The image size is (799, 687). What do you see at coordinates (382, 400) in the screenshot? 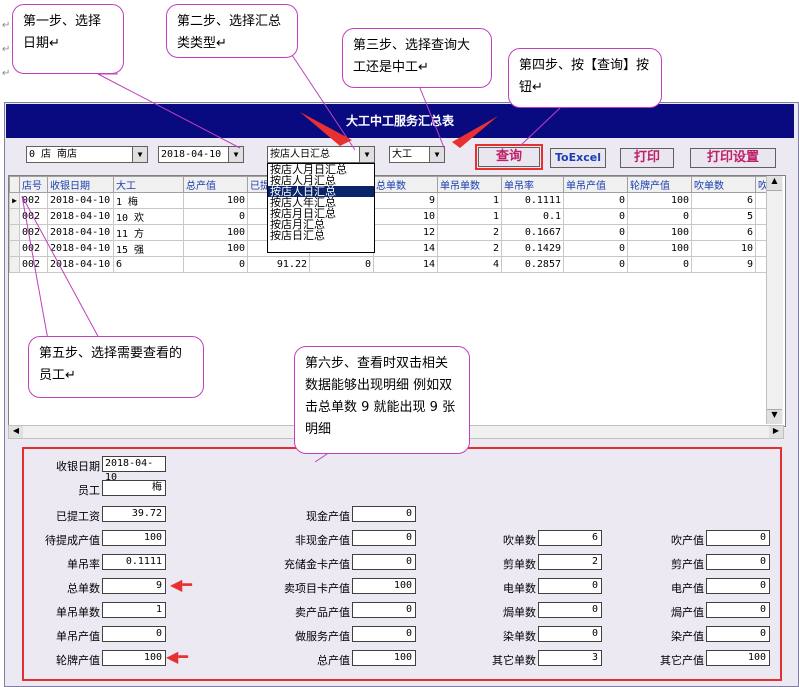
I see `callout-step6: 第六步、查看时双击相关数据能够出现明细 例如双击总单数 9 就能出现 9 张明细` at bounding box center [382, 400].